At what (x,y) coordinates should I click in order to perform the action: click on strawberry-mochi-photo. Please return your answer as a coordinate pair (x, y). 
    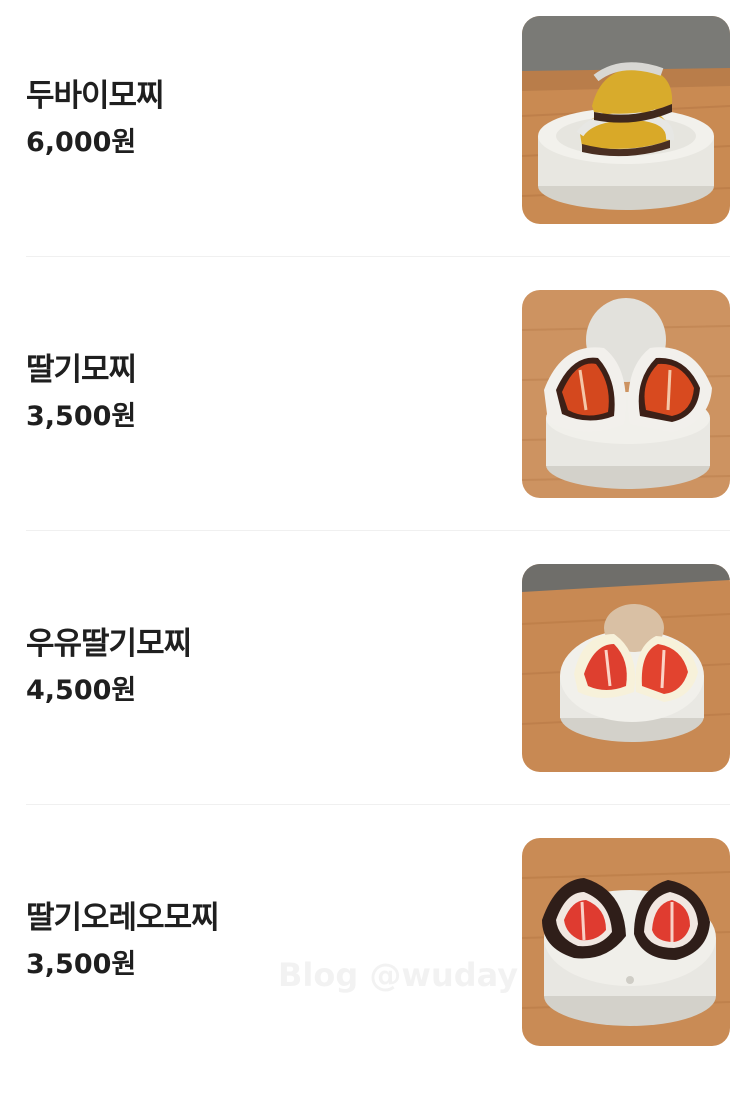
    Looking at the image, I should click on (626, 394).